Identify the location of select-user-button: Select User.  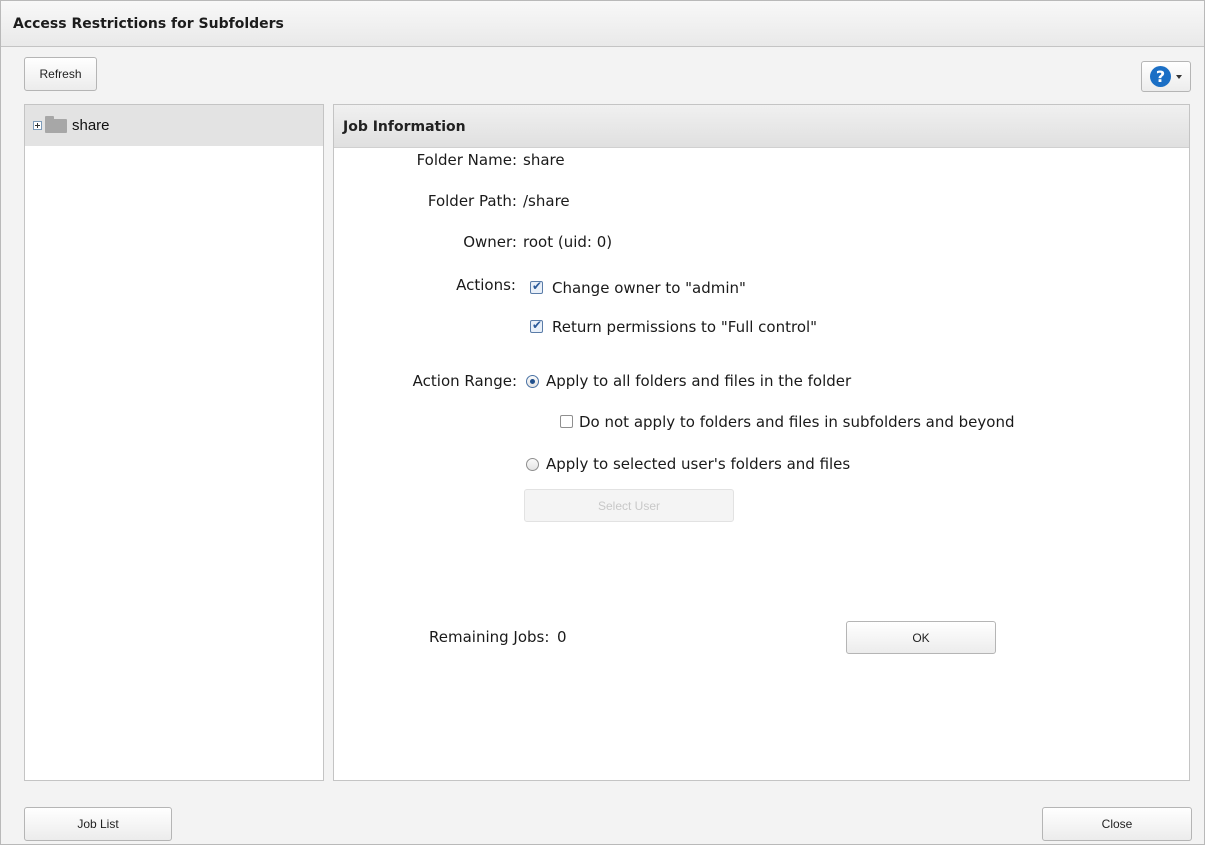
(629, 505).